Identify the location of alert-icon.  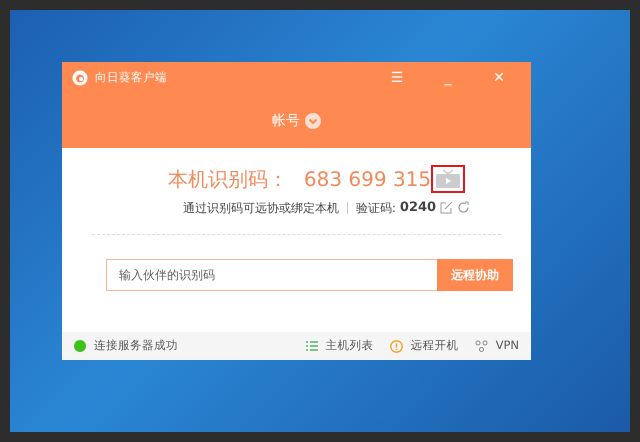
(396, 346).